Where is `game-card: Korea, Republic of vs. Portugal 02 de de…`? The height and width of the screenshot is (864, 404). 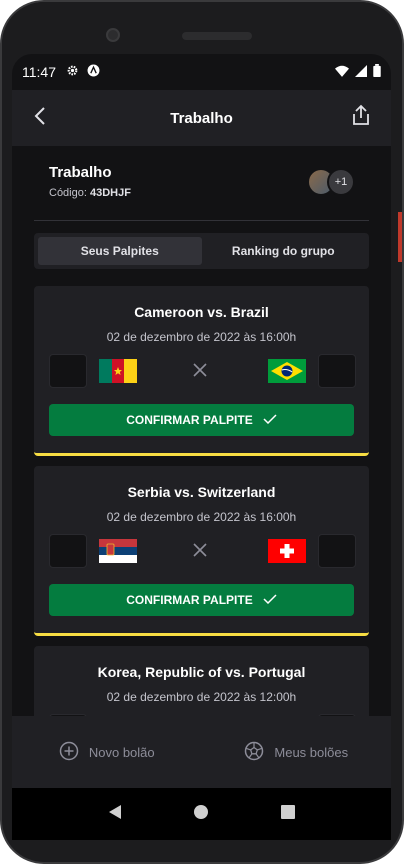 game-card: Korea, Republic of vs. Portugal 02 de de… is located at coordinates (201, 681).